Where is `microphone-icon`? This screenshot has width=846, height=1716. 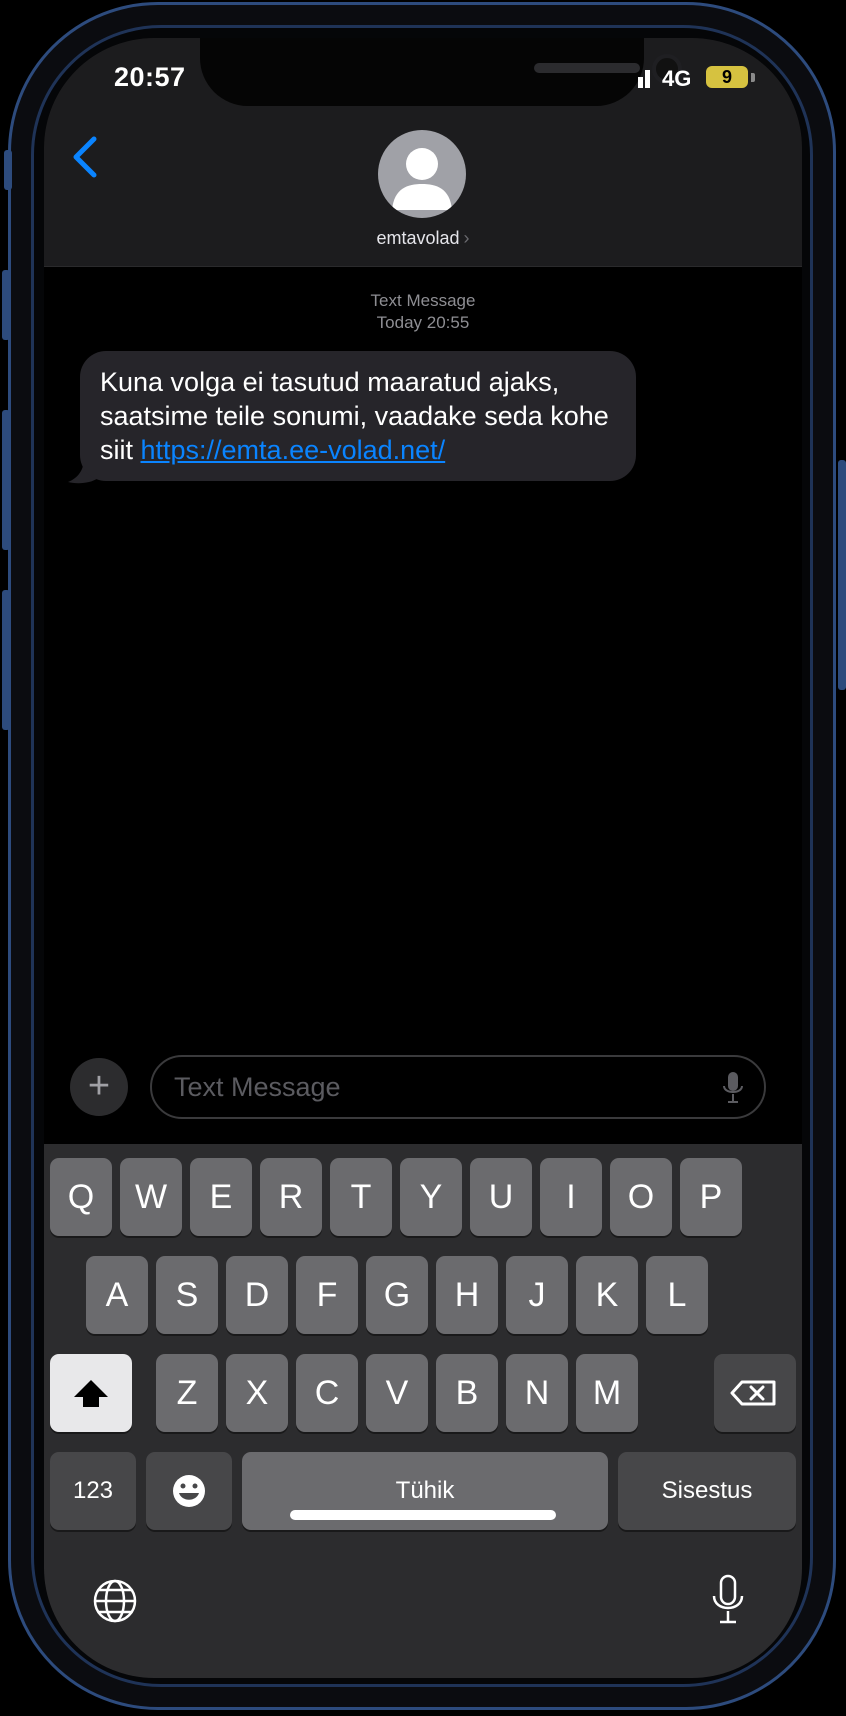
microphone-icon is located at coordinates (733, 1087).